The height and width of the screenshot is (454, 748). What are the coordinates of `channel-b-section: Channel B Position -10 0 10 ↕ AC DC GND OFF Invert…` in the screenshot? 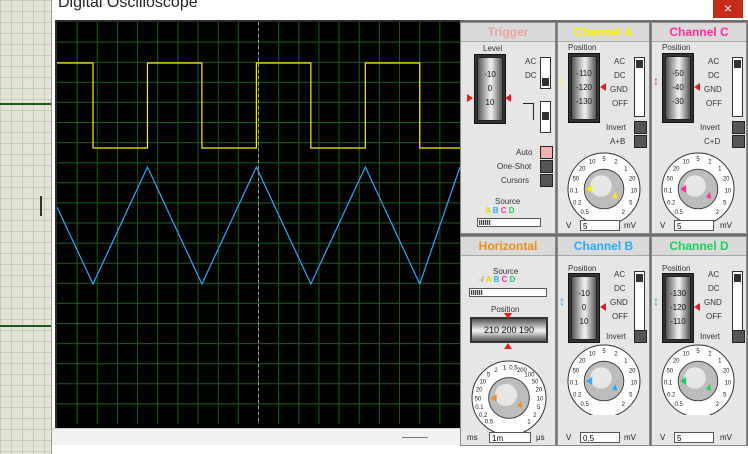 It's located at (603, 341).